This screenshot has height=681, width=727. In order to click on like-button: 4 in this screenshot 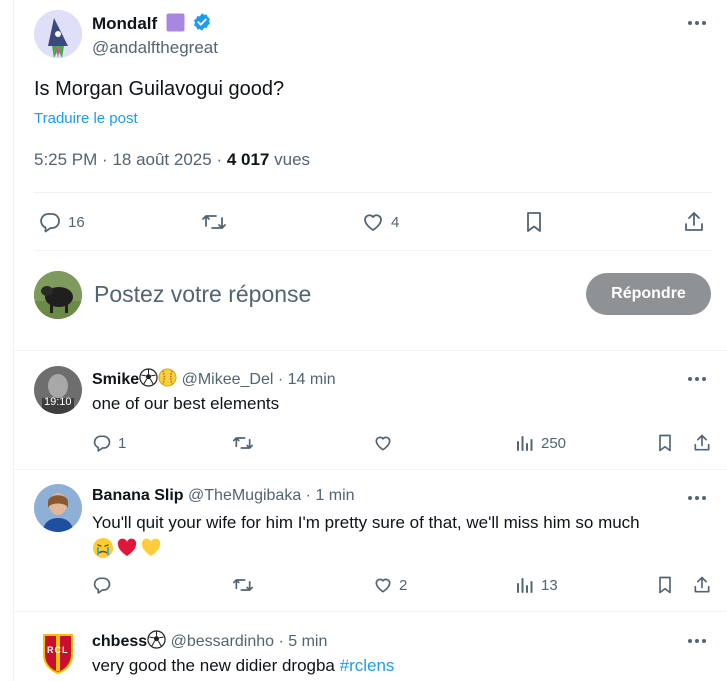, I will do `click(380, 222)`.